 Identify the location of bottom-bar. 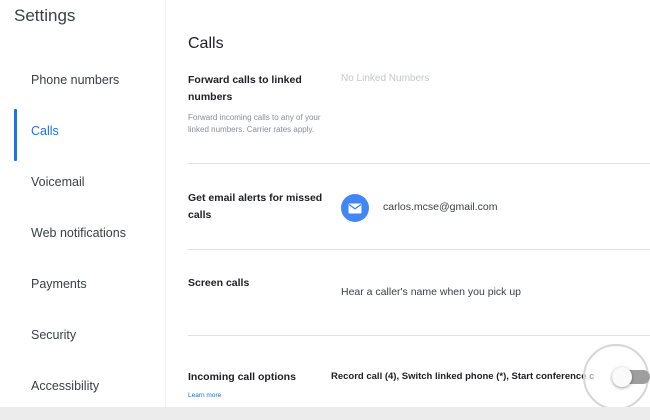
(325, 413).